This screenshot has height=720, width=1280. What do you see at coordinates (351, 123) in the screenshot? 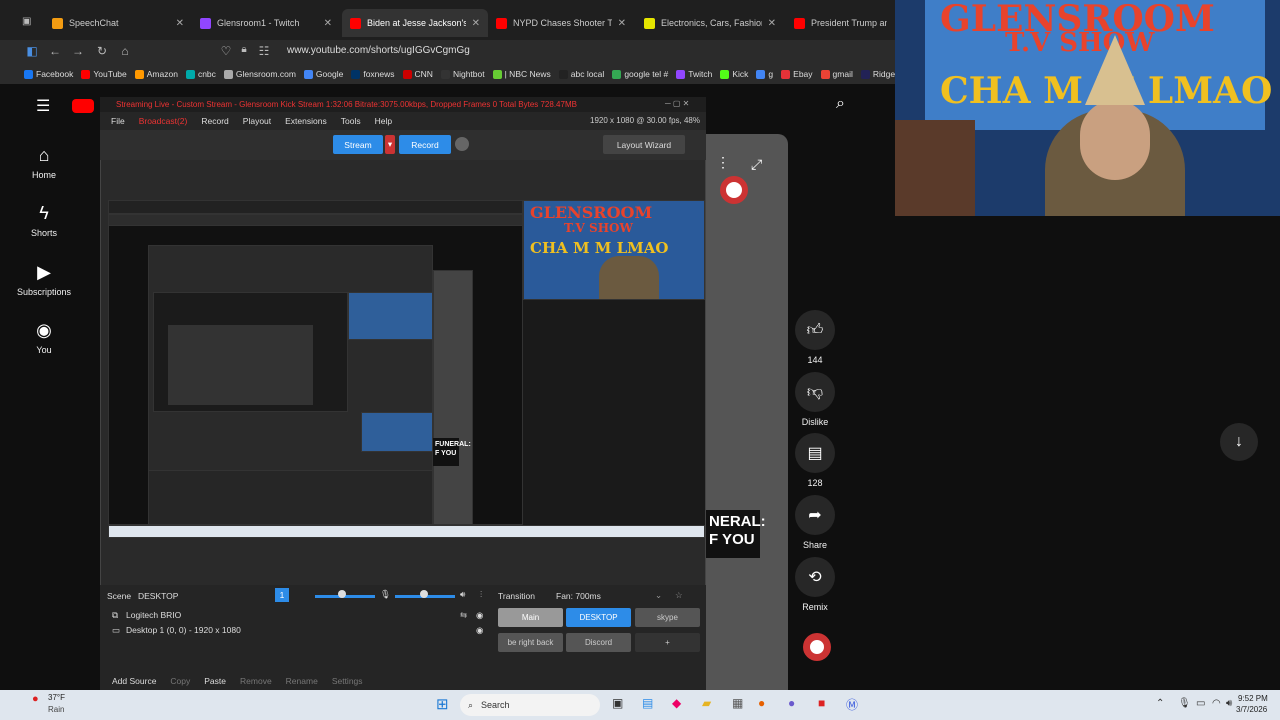
I see `obs-menu-item: Tools` at bounding box center [351, 123].